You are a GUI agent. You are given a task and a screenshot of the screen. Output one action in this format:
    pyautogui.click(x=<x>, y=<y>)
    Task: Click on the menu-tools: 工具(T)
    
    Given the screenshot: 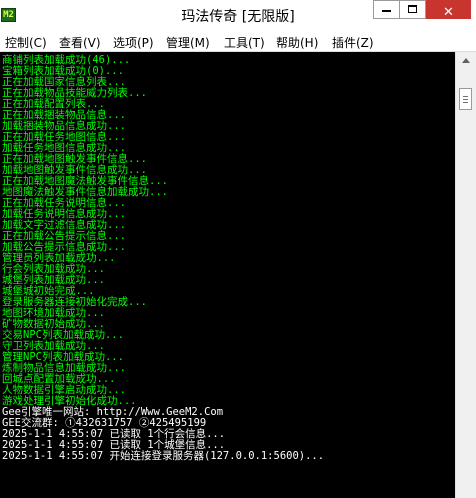 What is the action you would take?
    pyautogui.click(x=244, y=42)
    